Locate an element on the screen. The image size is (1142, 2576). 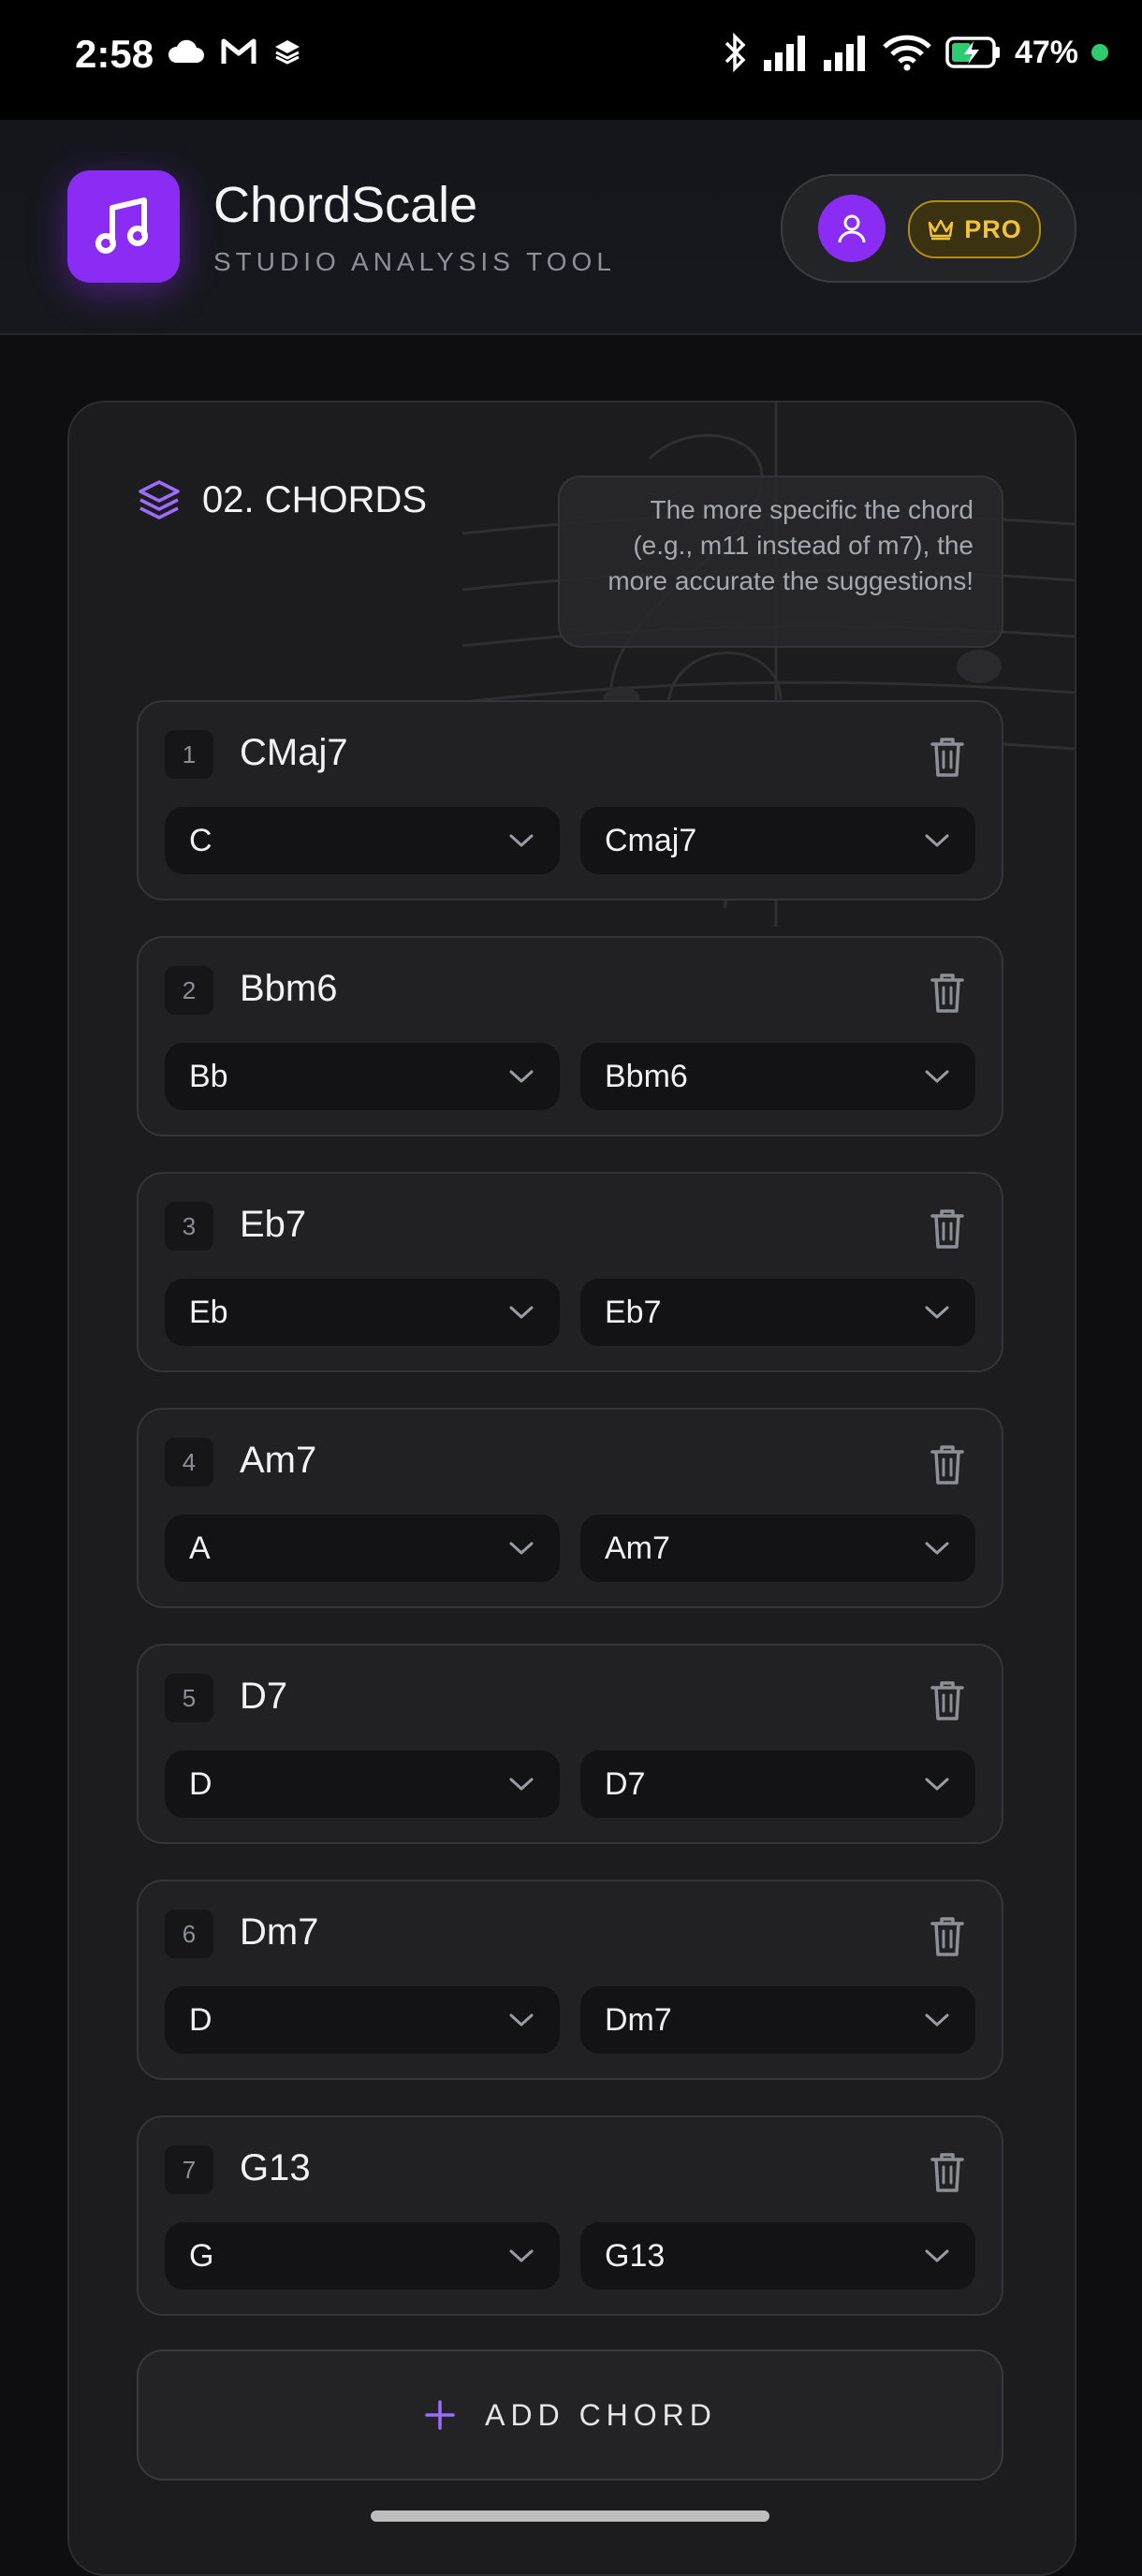
music-note-icon is located at coordinates (121, 226).